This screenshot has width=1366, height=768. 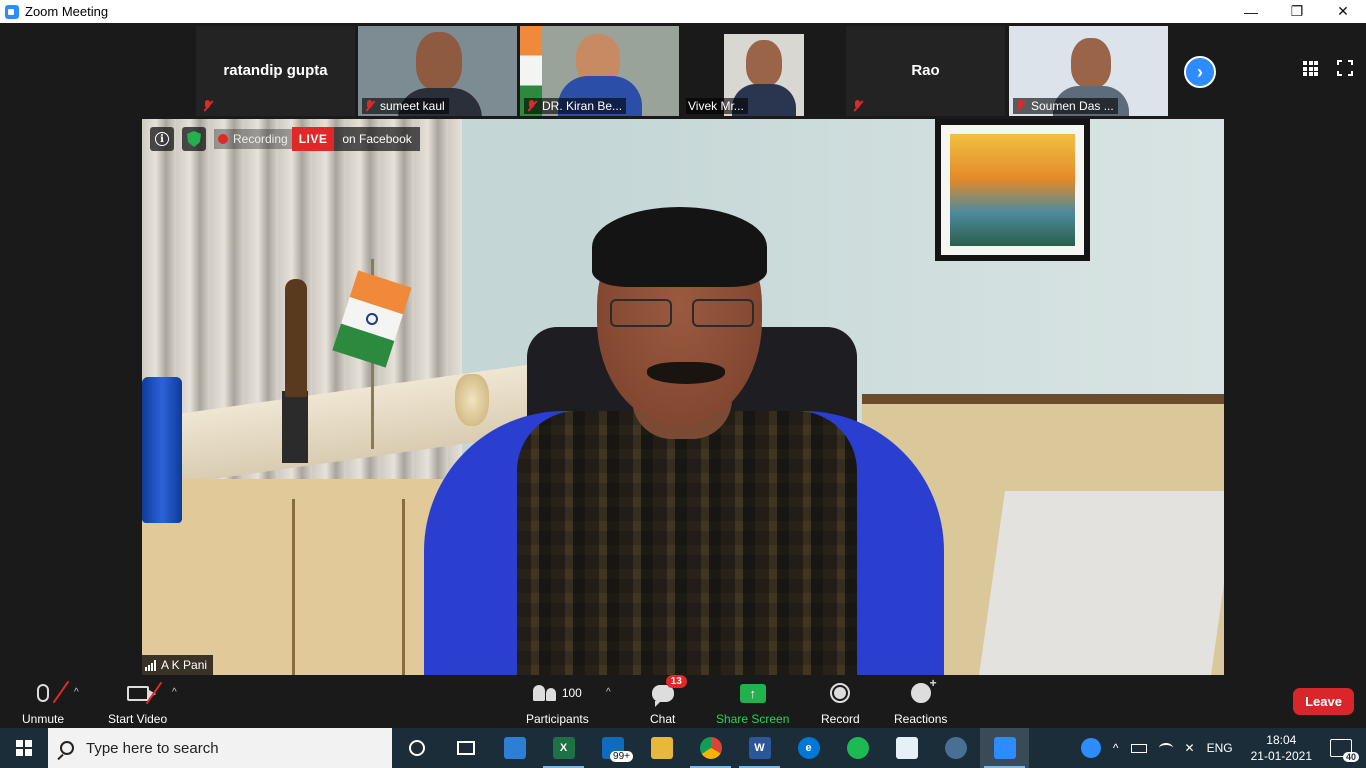 What do you see at coordinates (1281, 756) in the screenshot?
I see `clock-date: 21-01-2021` at bounding box center [1281, 756].